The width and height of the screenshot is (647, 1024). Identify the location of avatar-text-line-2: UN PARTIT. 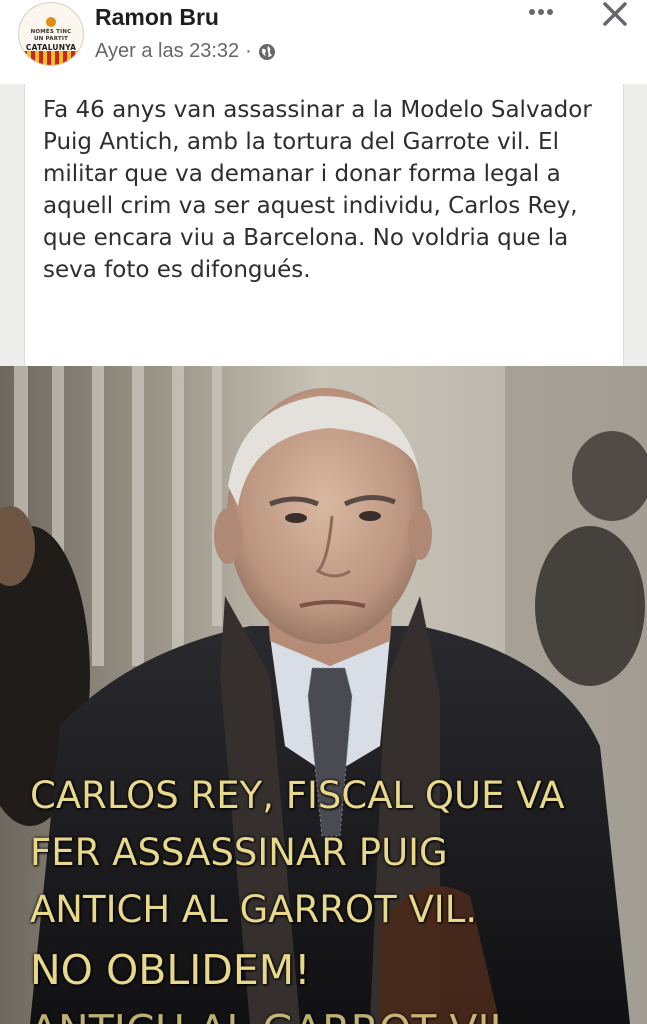
(51, 38).